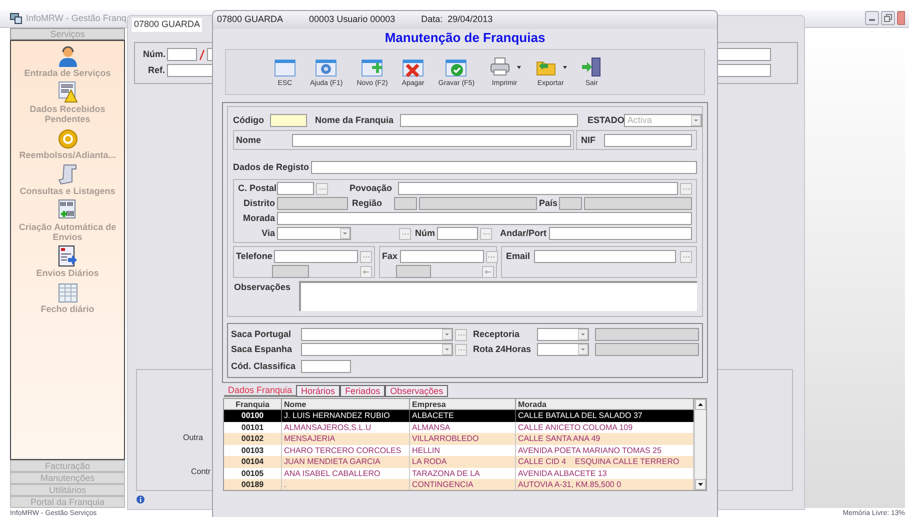 This screenshot has width=909, height=517. I want to click on field-label: Saca Portugal, so click(261, 334).